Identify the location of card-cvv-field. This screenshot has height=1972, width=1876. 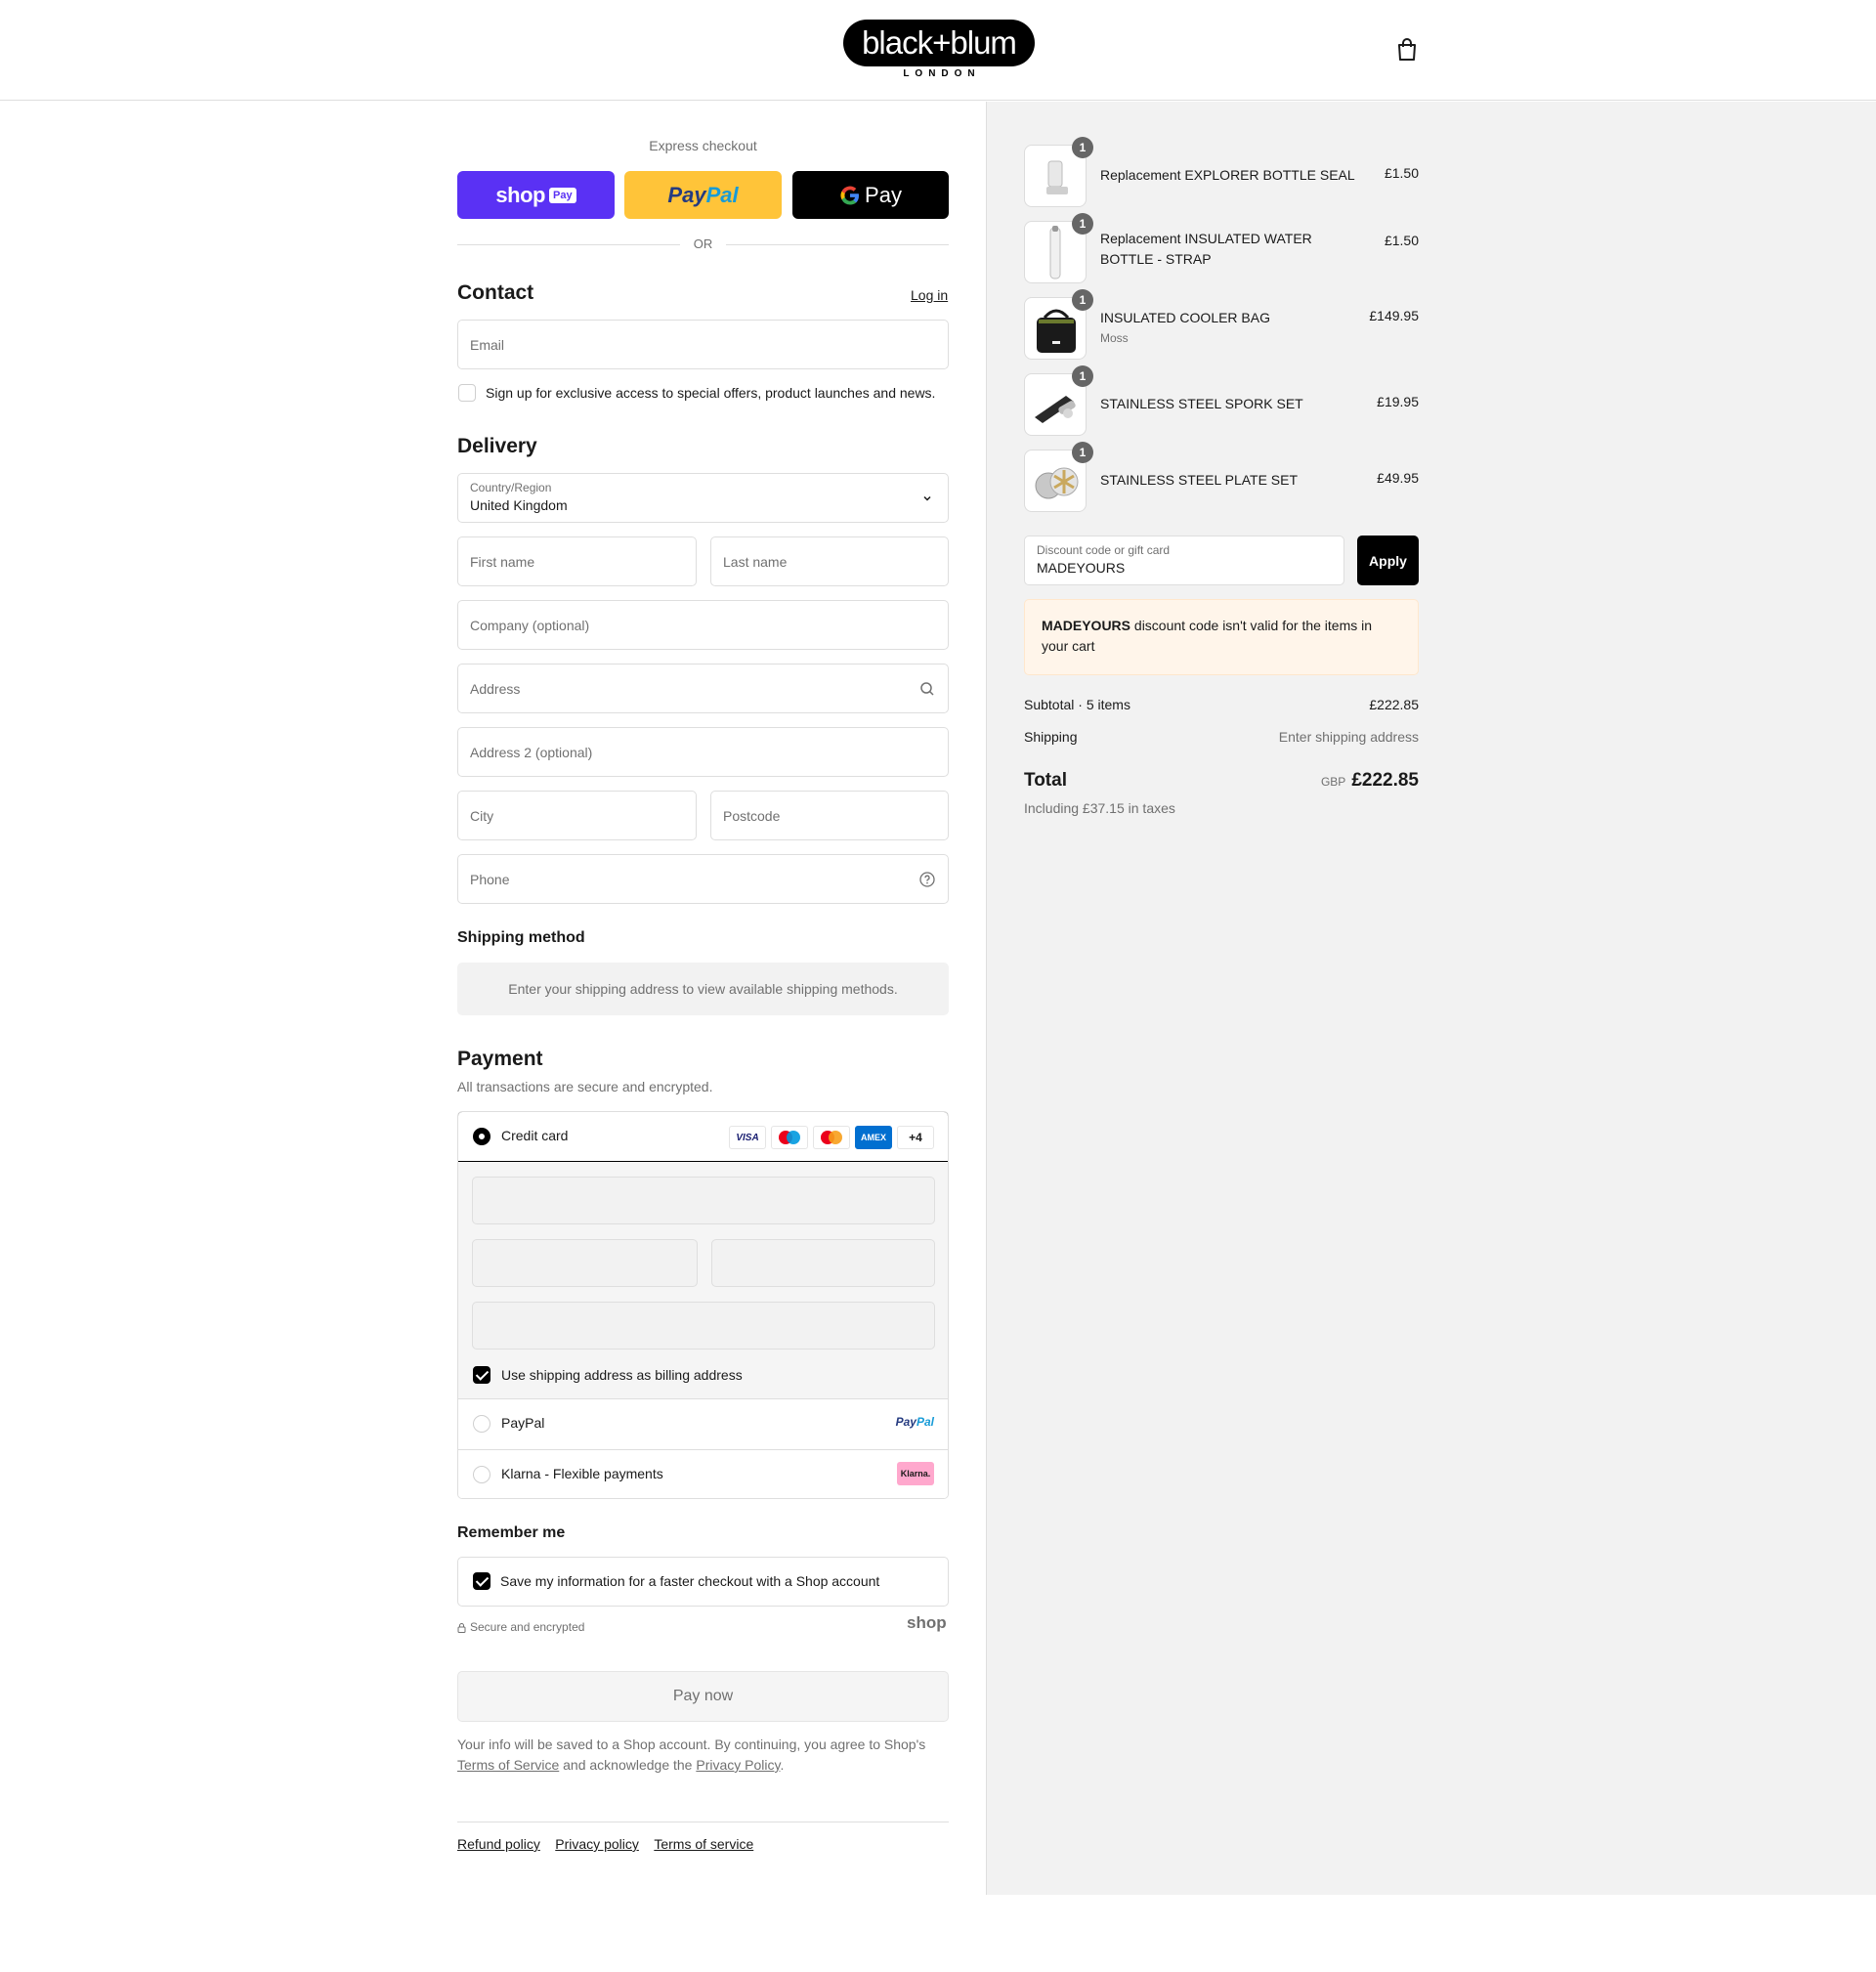
(823, 1263).